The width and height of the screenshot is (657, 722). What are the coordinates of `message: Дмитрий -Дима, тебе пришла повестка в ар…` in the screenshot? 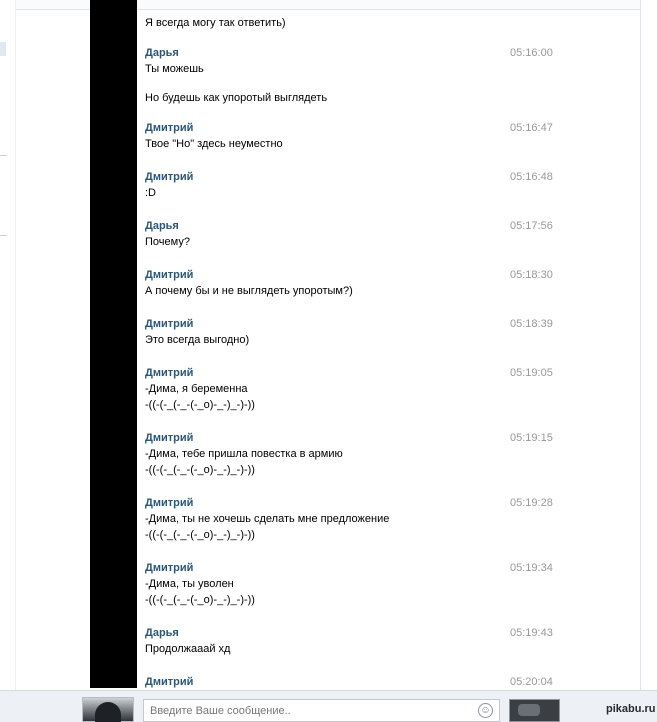 It's located at (244, 454).